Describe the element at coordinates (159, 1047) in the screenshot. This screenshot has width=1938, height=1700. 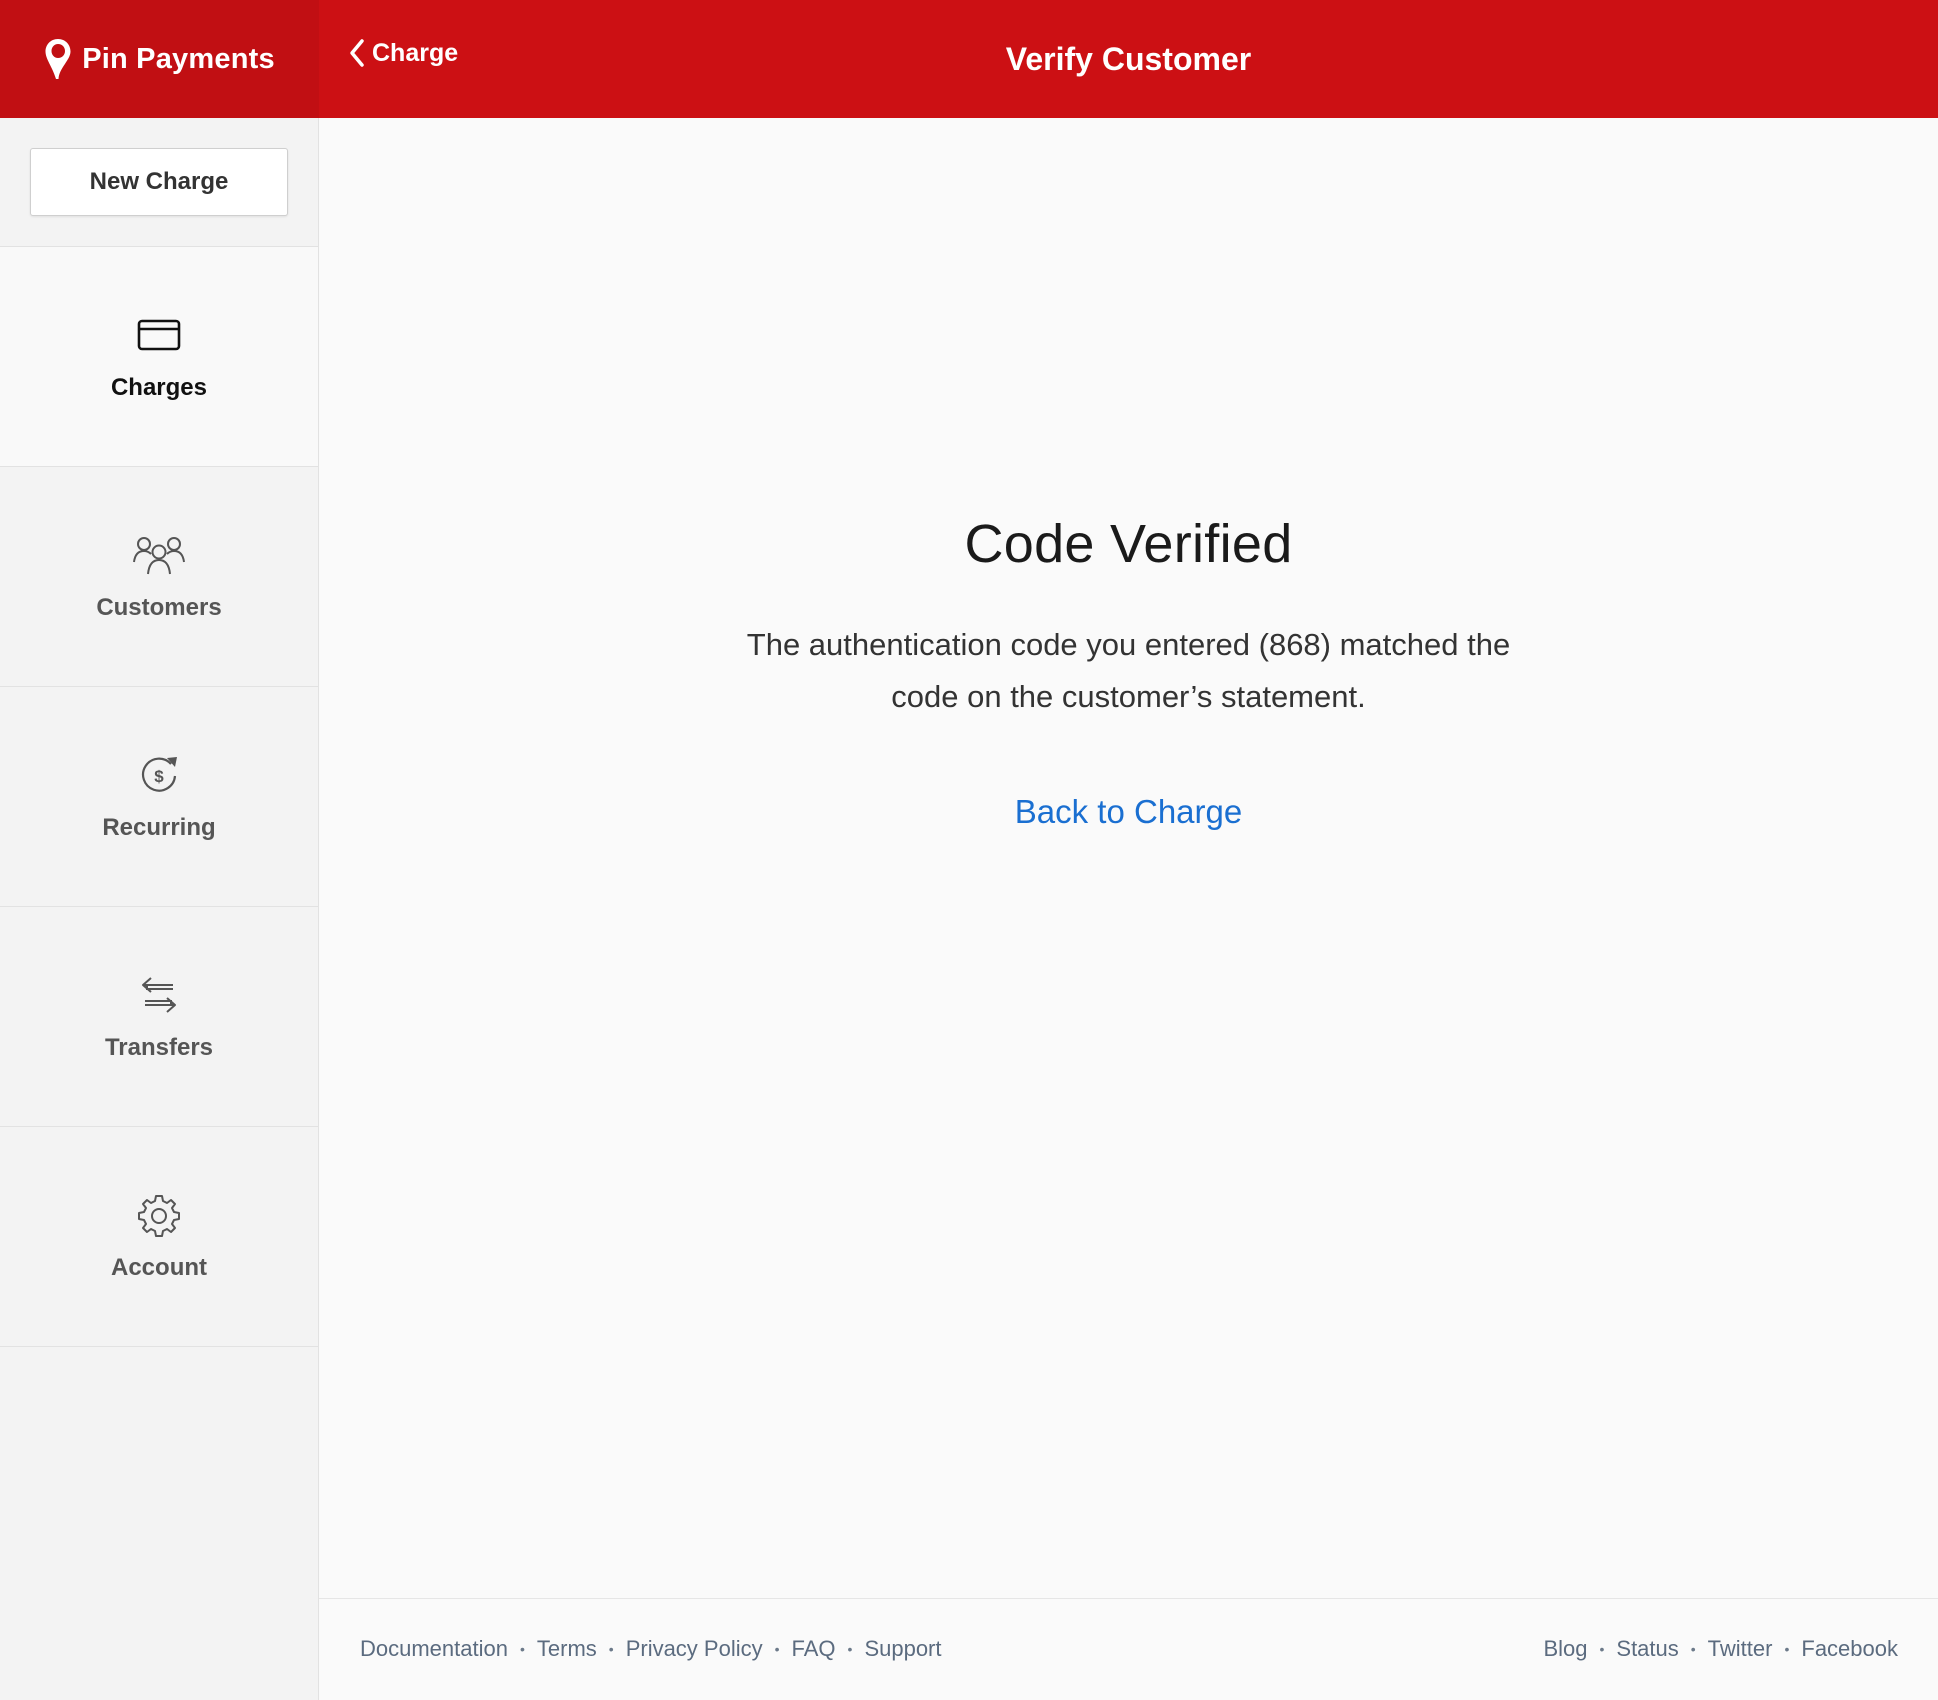
I see `sidebar-item-label: Transfers` at that location.